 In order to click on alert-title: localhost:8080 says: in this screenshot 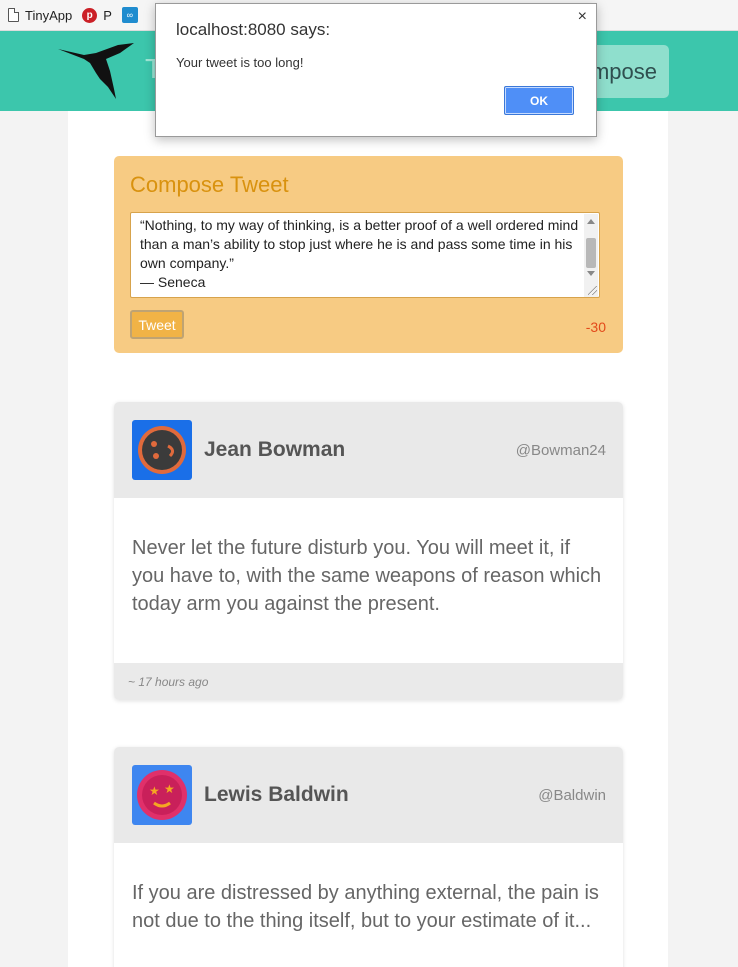, I will do `click(253, 29)`.